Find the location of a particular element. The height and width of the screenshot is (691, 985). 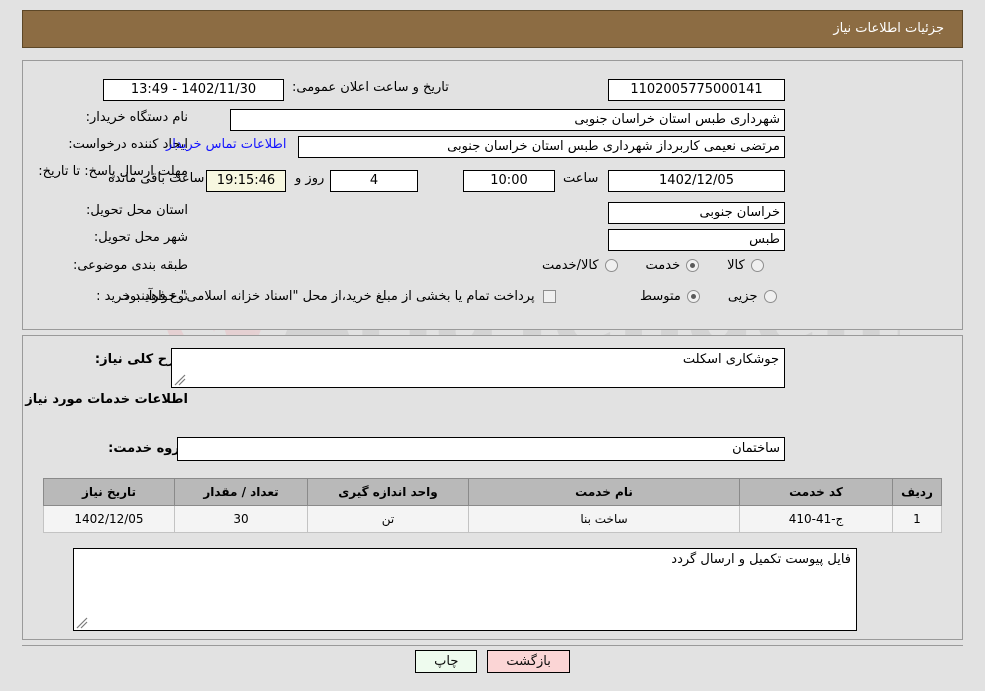

table-row: 1 ج-41-410 ساخت بنا تن 30 1402/12/05 is located at coordinates (492, 519).